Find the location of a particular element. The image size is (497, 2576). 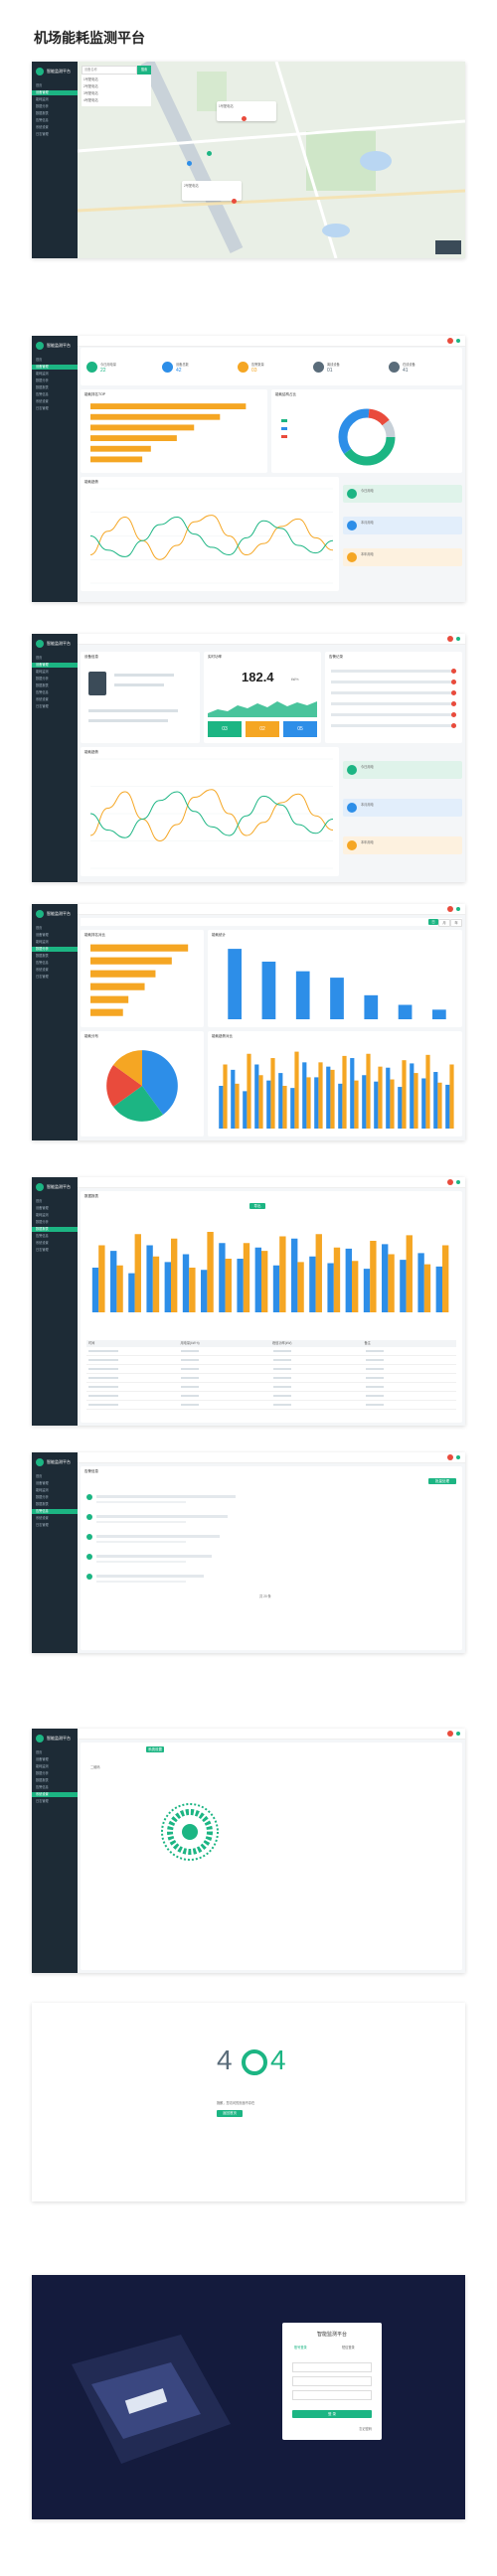

map-thumbnail is located at coordinates (448, 247).